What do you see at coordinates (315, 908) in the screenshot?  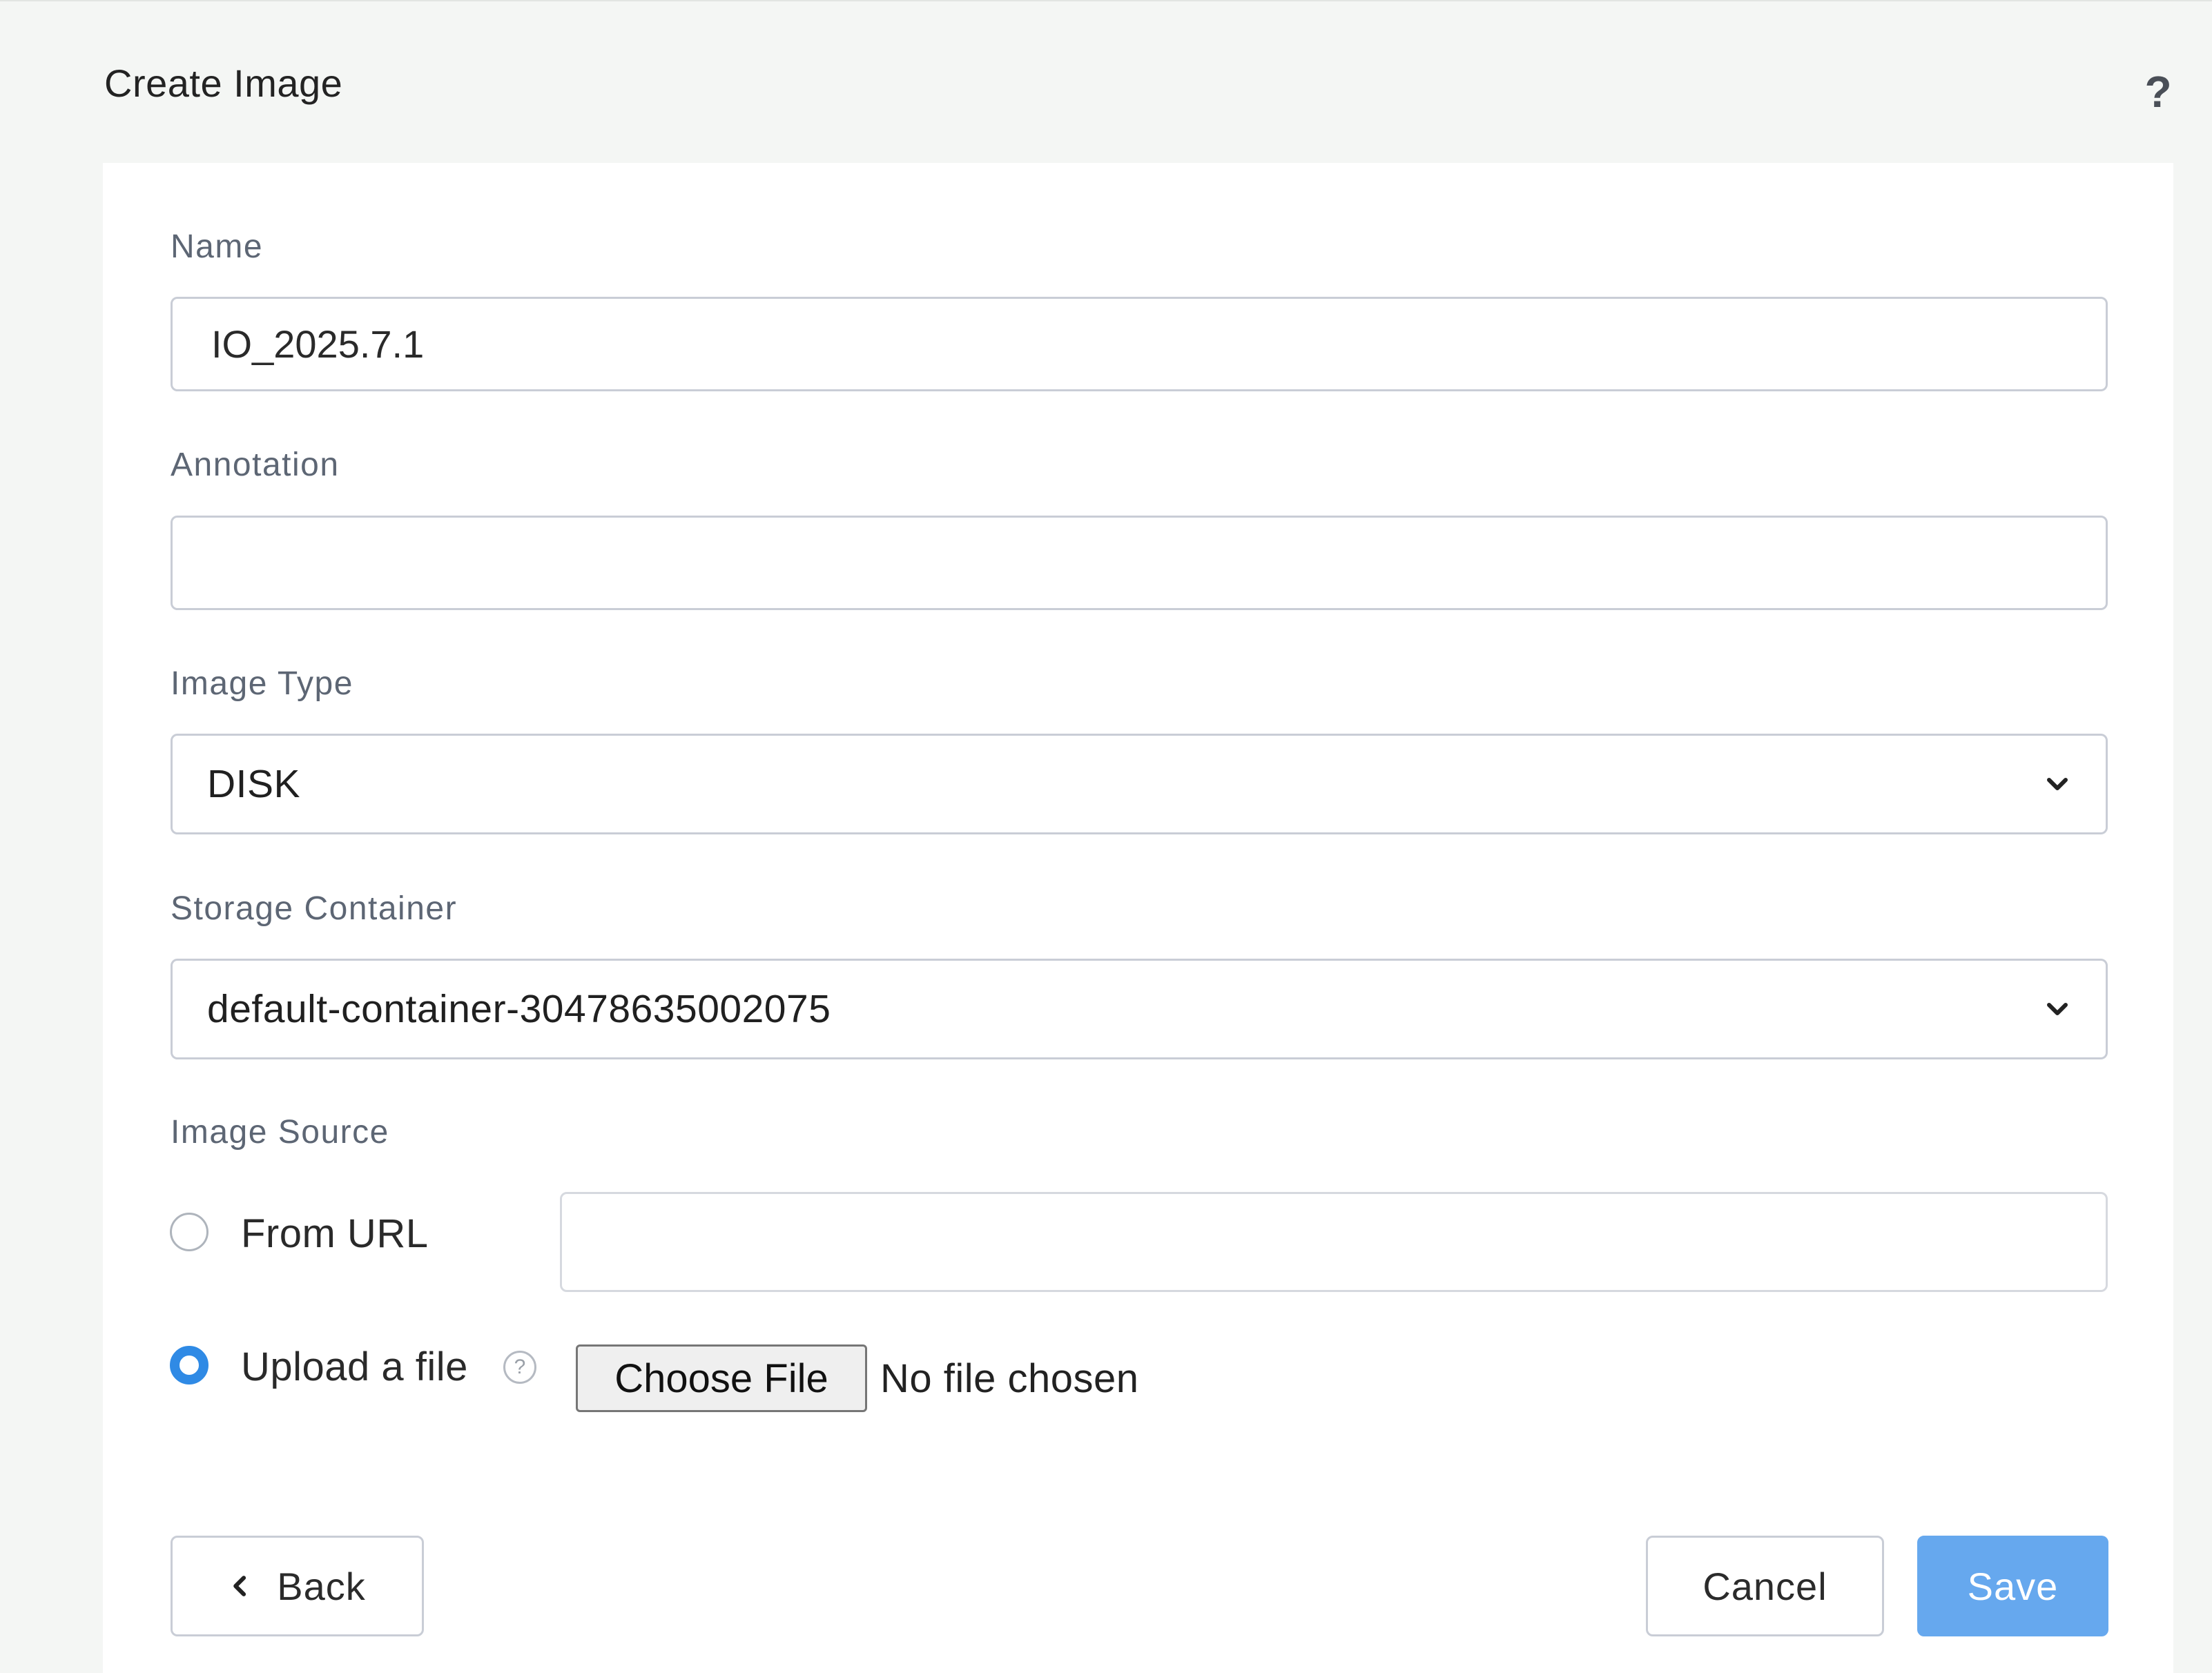 I see `storage-container-label: Storage Container` at bounding box center [315, 908].